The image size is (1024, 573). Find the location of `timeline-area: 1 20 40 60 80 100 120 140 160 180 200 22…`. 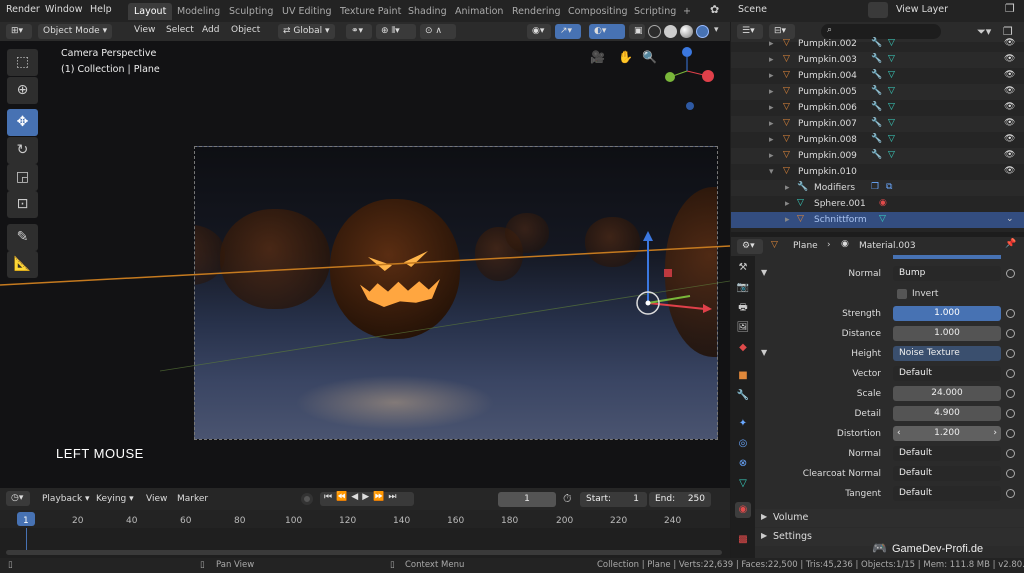

timeline-area: 1 20 40 60 80 100 120 140 160 180 200 22… is located at coordinates (365, 534).